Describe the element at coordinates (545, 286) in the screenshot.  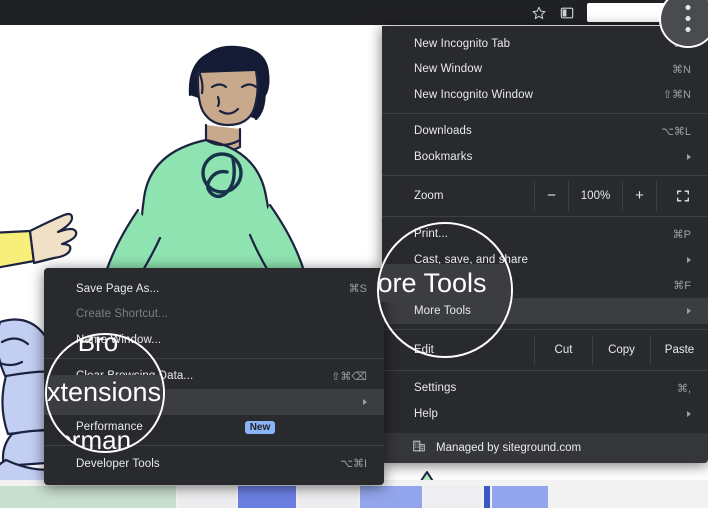
I see `menu-item-find: Find... ⌘F` at that location.